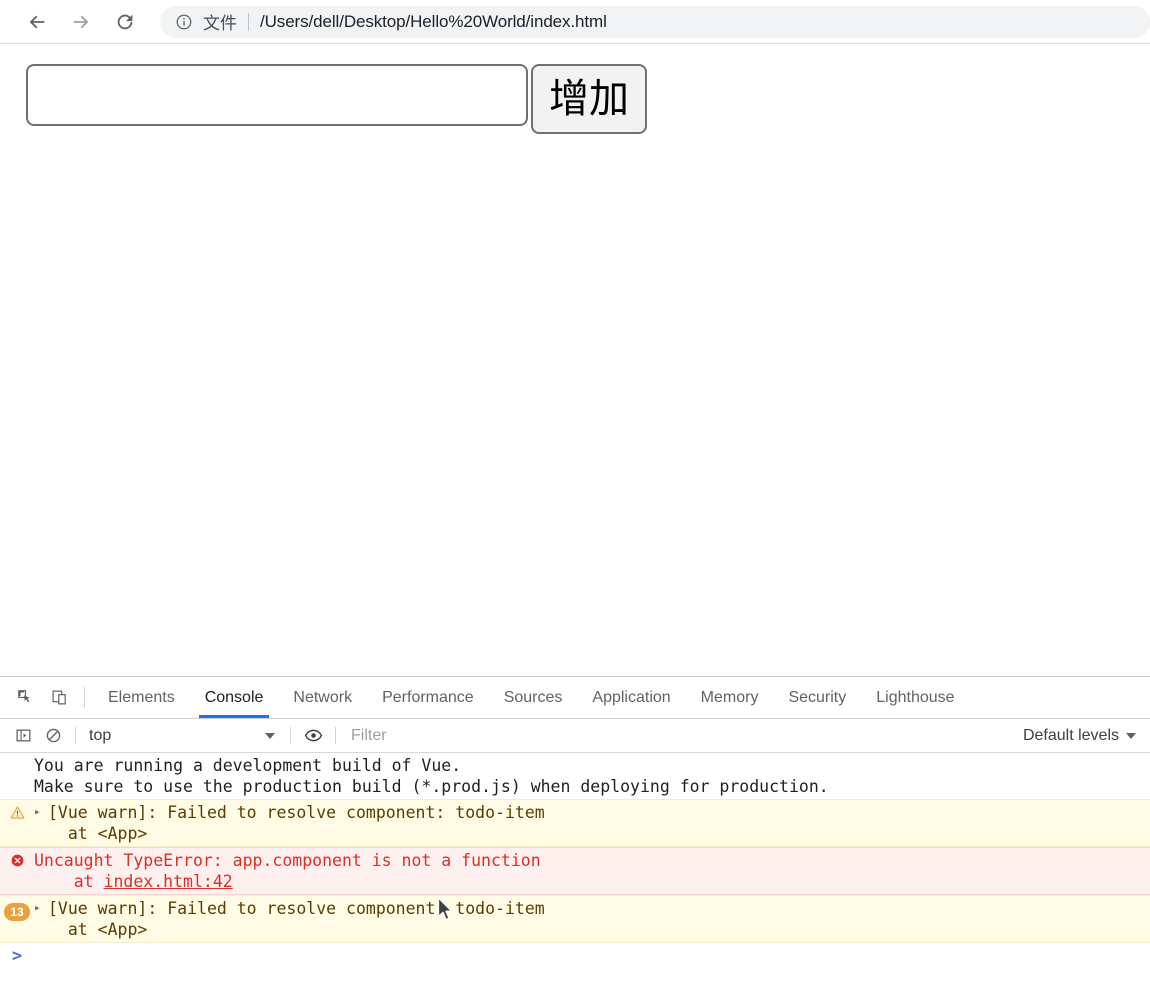 This screenshot has height=989, width=1150. What do you see at coordinates (533, 697) in the screenshot?
I see `tab-sources: Sources` at bounding box center [533, 697].